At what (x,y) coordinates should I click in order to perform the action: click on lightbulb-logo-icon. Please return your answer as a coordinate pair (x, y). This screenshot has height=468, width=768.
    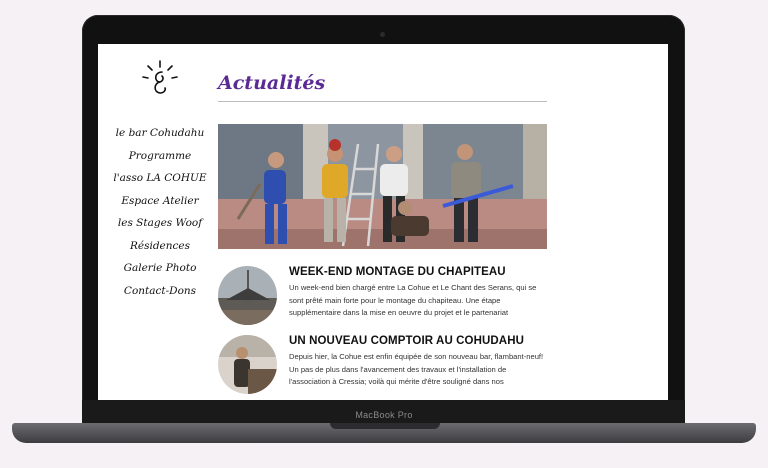
    Looking at the image, I should click on (160, 80).